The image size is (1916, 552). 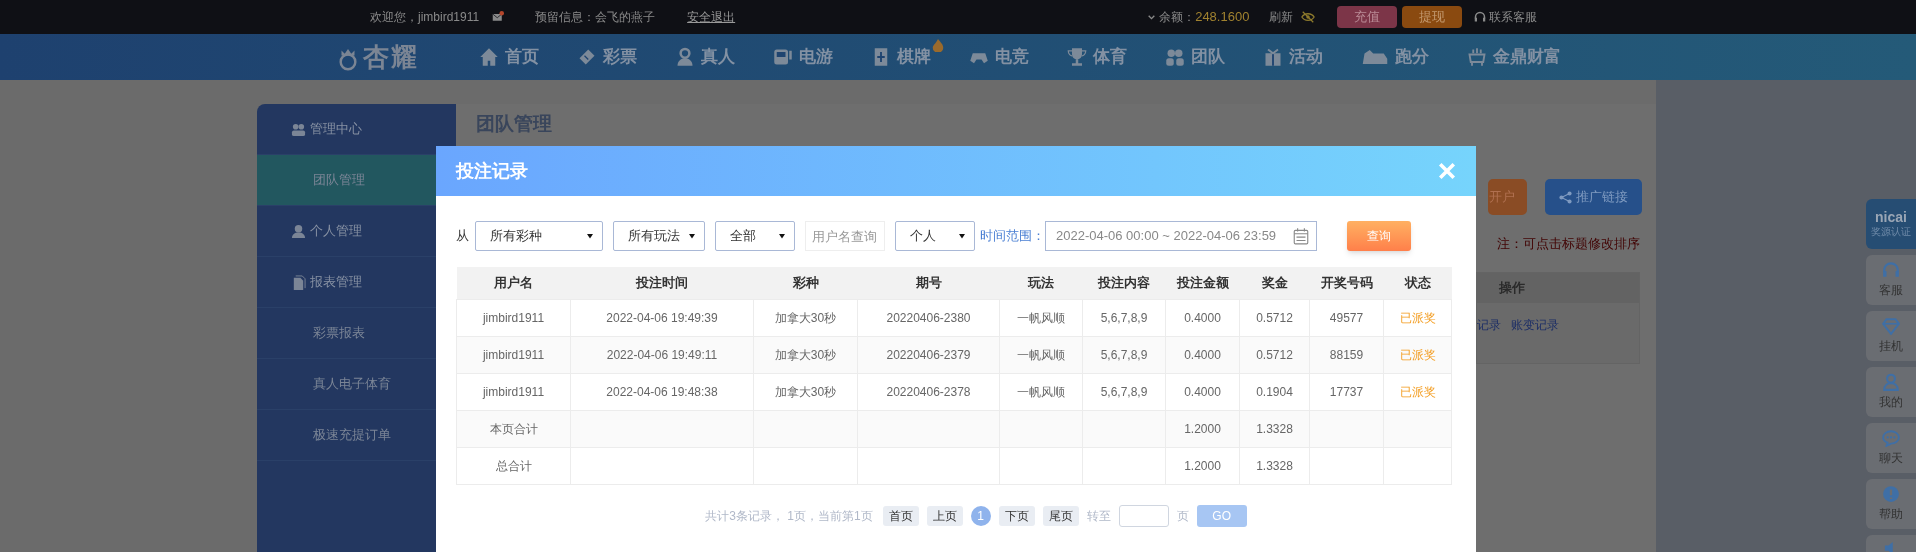 What do you see at coordinates (1477, 57) in the screenshot?
I see `cauldron-icon` at bounding box center [1477, 57].